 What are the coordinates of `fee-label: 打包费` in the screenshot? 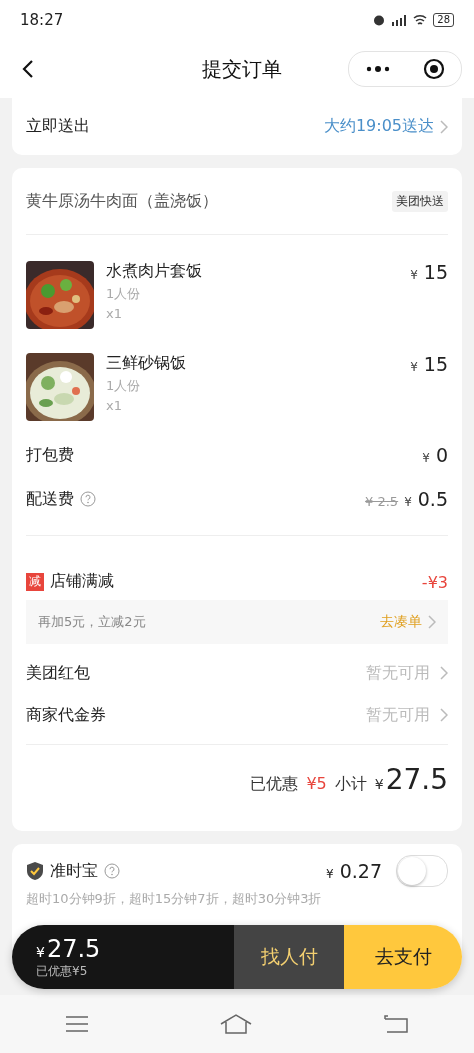 It's located at (50, 455).